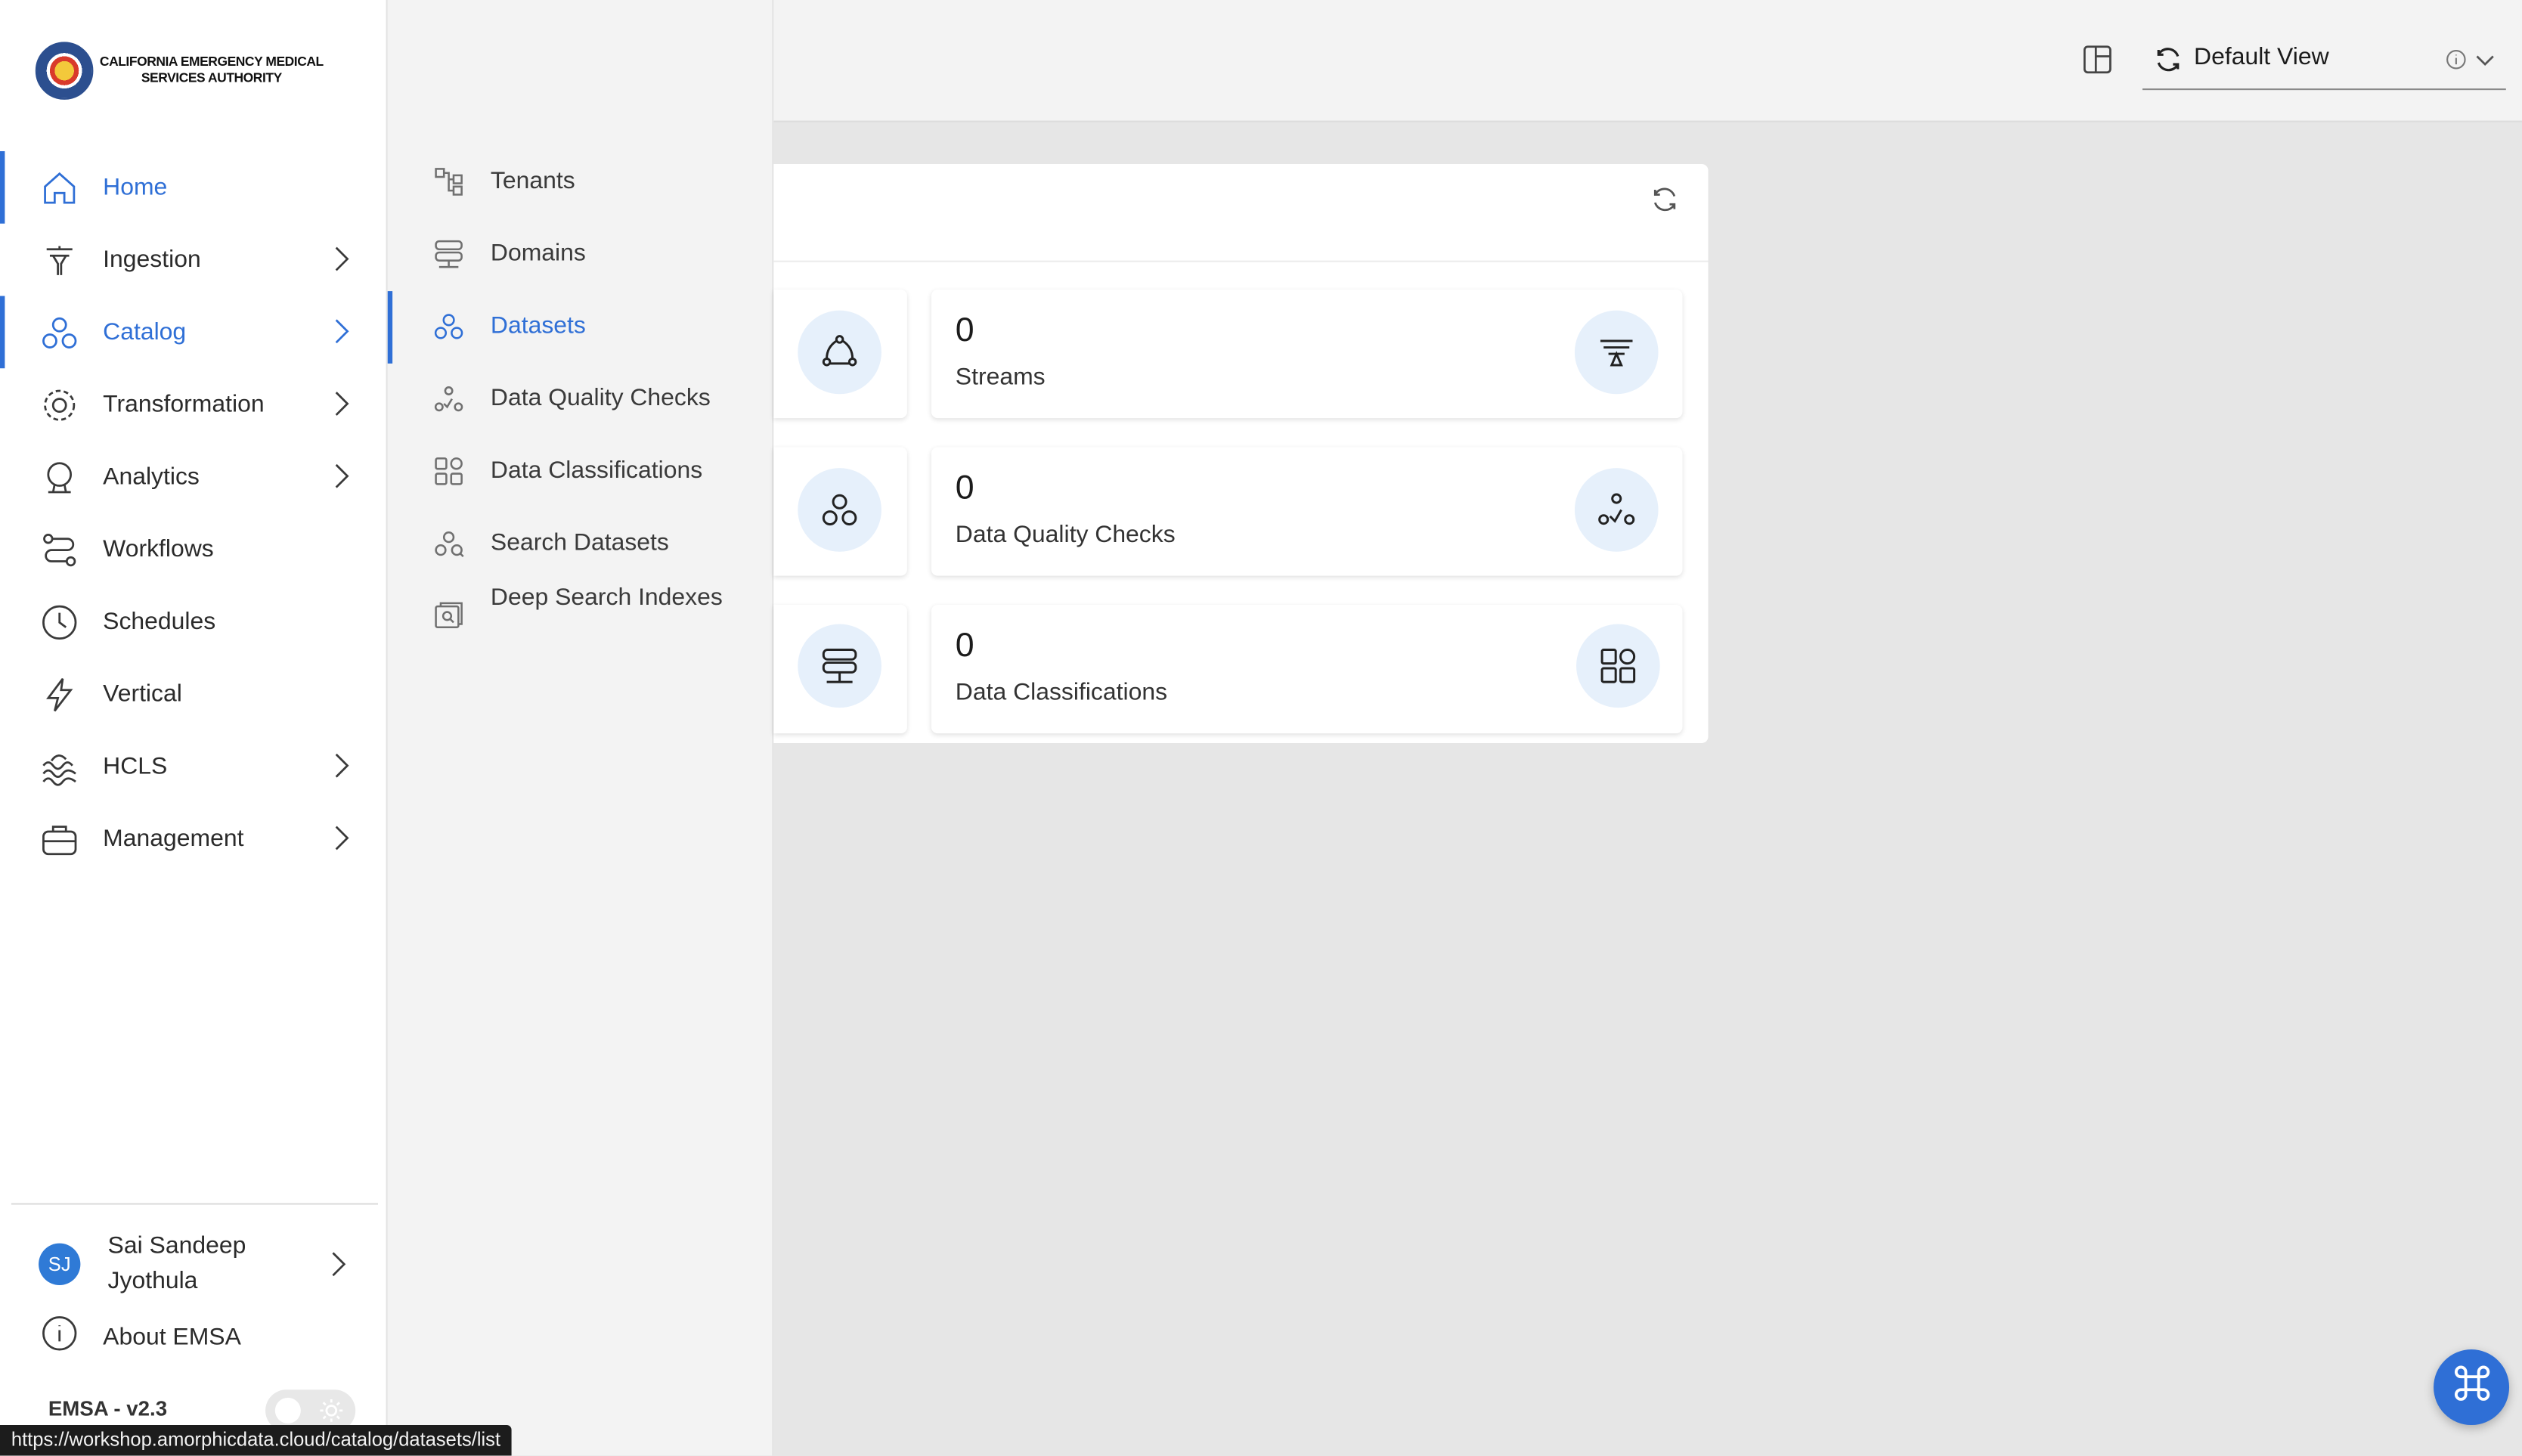  I want to click on sidebar-item-transformation: Transformation, so click(193, 404).